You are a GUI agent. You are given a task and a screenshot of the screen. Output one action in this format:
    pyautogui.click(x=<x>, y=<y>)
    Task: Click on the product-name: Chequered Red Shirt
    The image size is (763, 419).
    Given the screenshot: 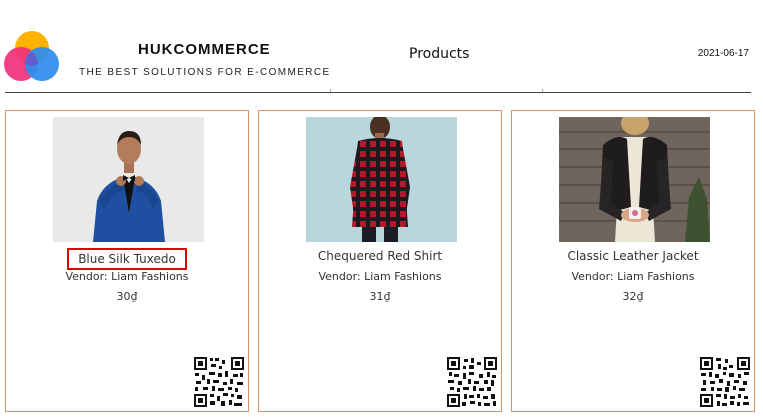 What is the action you would take?
    pyautogui.click(x=380, y=256)
    